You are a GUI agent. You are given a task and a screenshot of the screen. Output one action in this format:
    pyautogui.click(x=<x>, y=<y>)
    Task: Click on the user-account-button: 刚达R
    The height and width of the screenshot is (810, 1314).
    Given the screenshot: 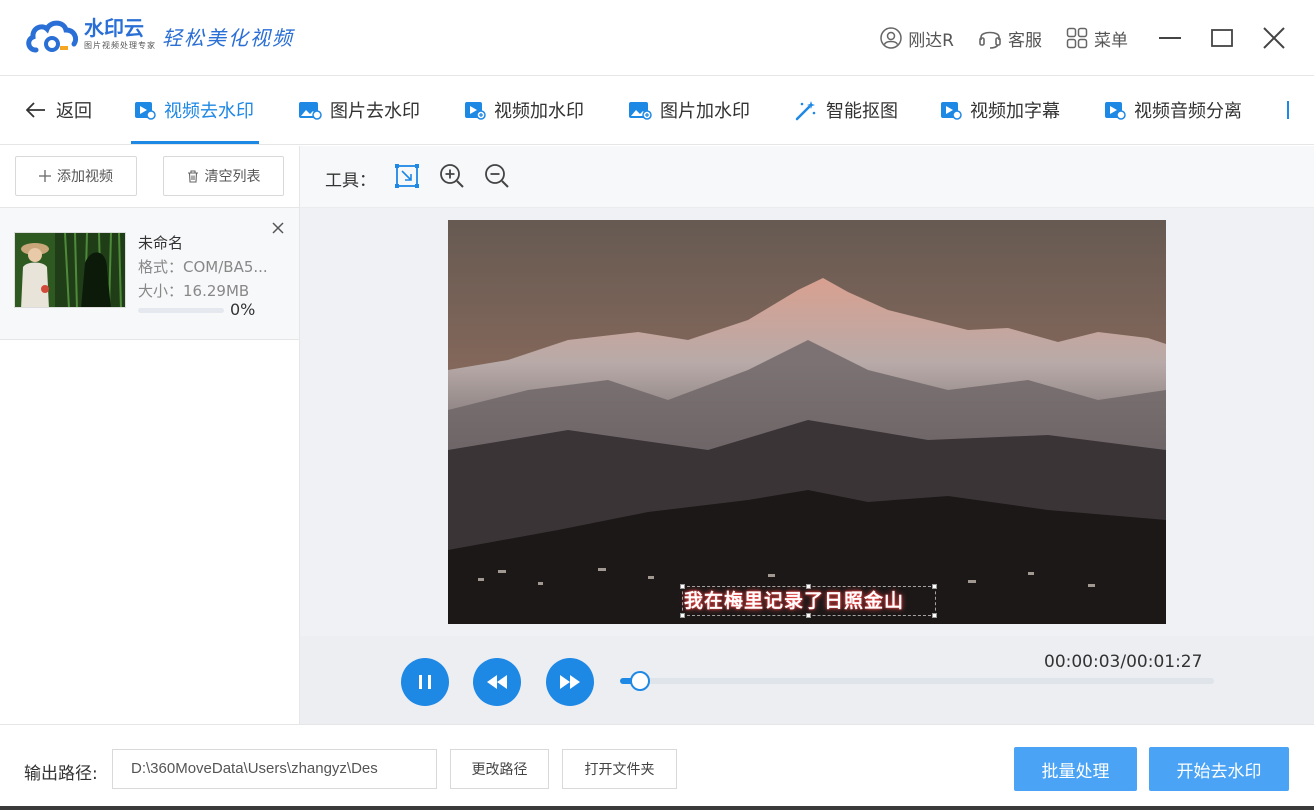 What is the action you would take?
    pyautogui.click(x=917, y=38)
    